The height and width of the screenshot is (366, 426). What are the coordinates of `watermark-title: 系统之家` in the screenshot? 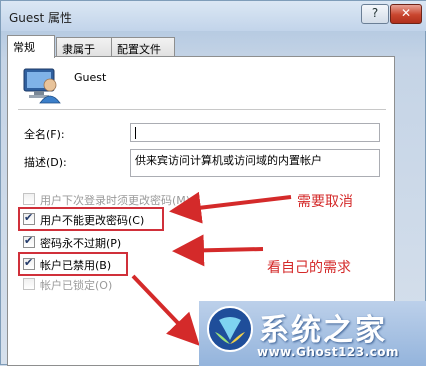 It's located at (323, 330).